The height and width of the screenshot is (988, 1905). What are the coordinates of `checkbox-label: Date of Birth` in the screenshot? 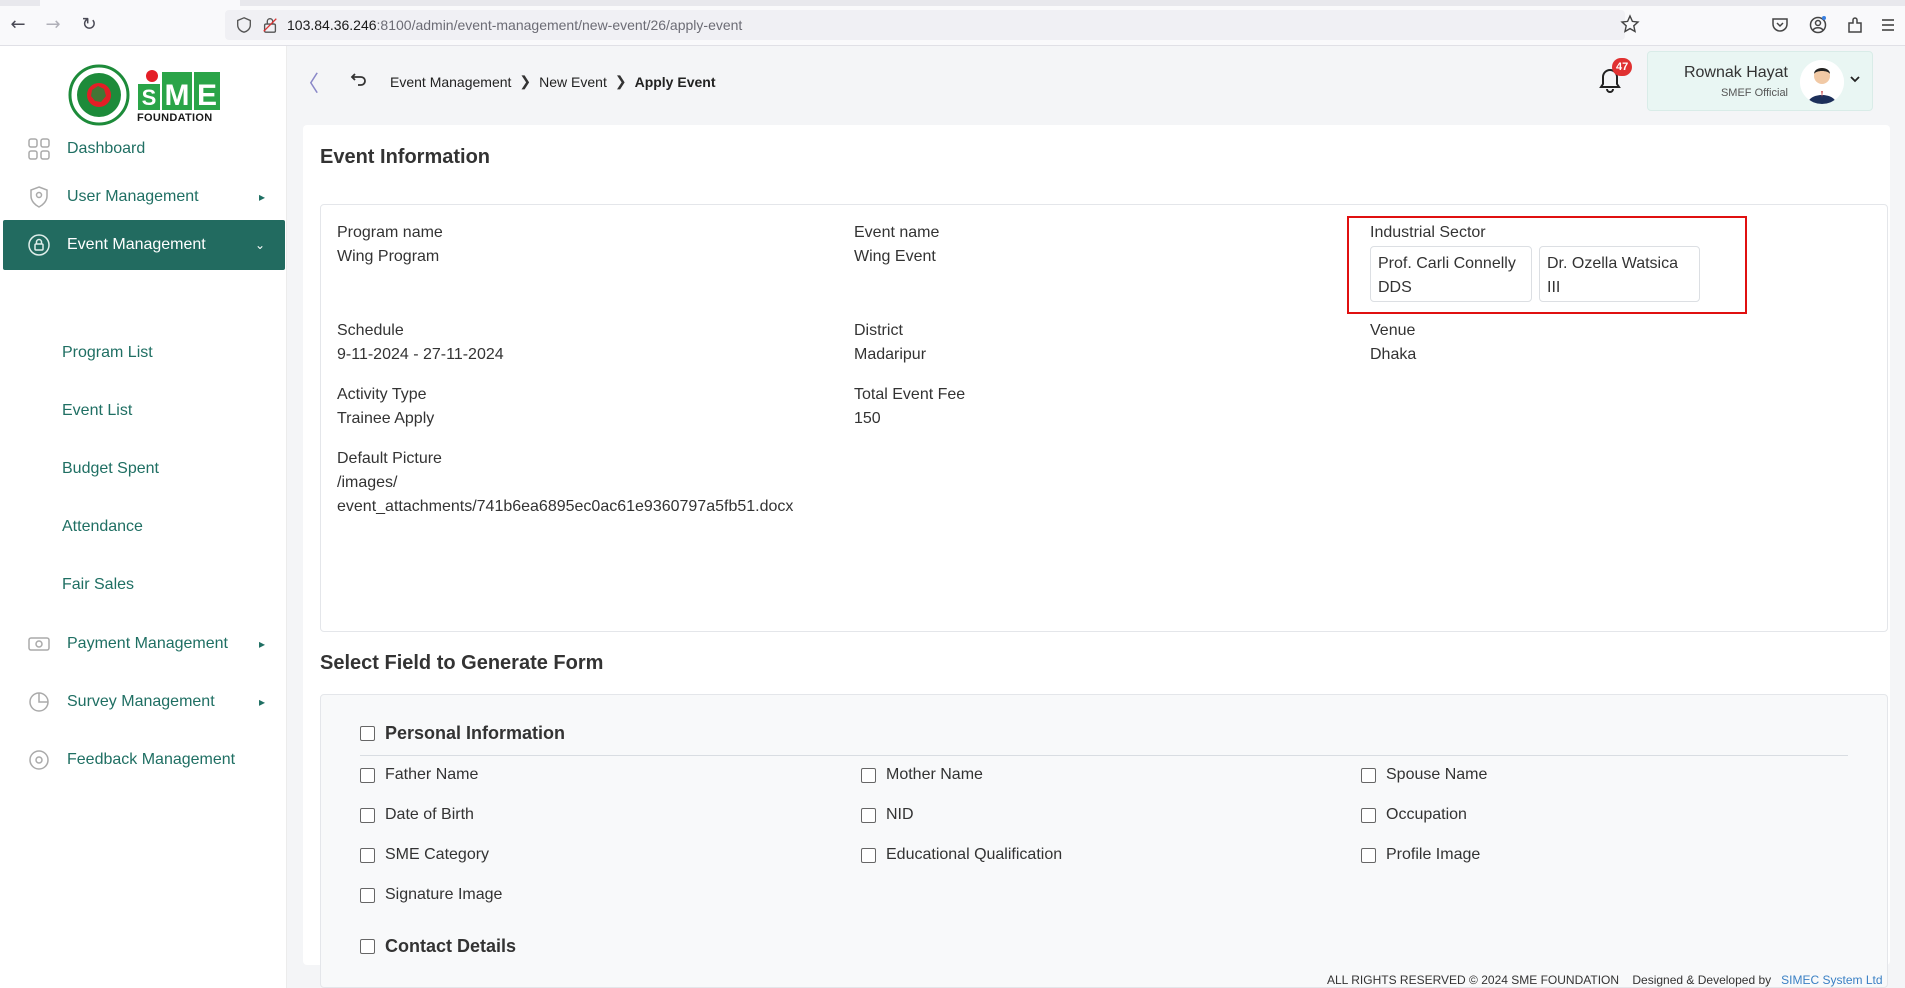 It's located at (429, 814).